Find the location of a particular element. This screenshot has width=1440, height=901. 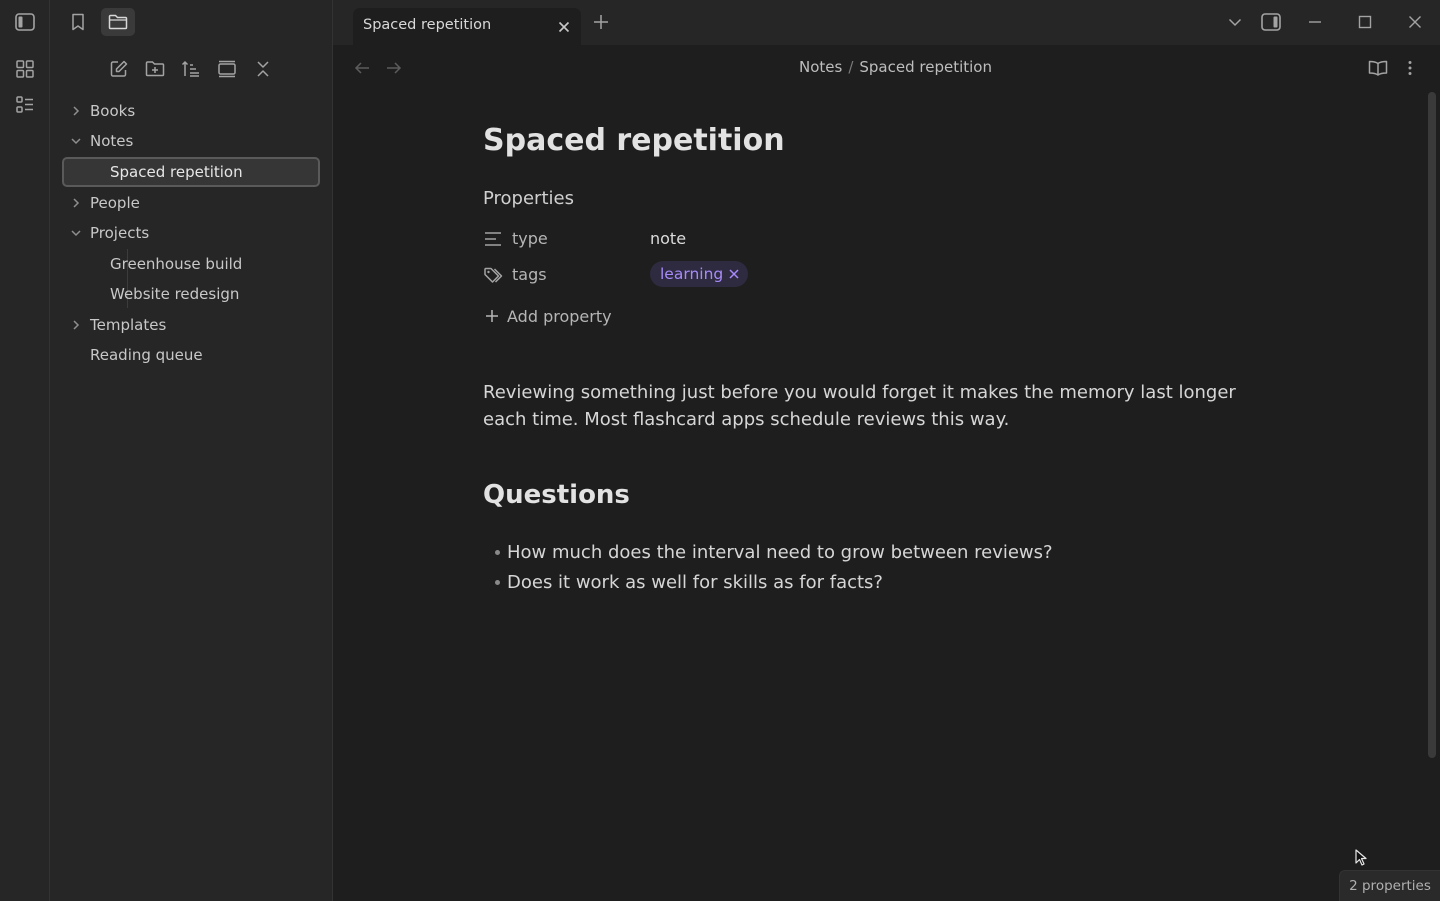

minimize-window-button is located at coordinates (1315, 22).